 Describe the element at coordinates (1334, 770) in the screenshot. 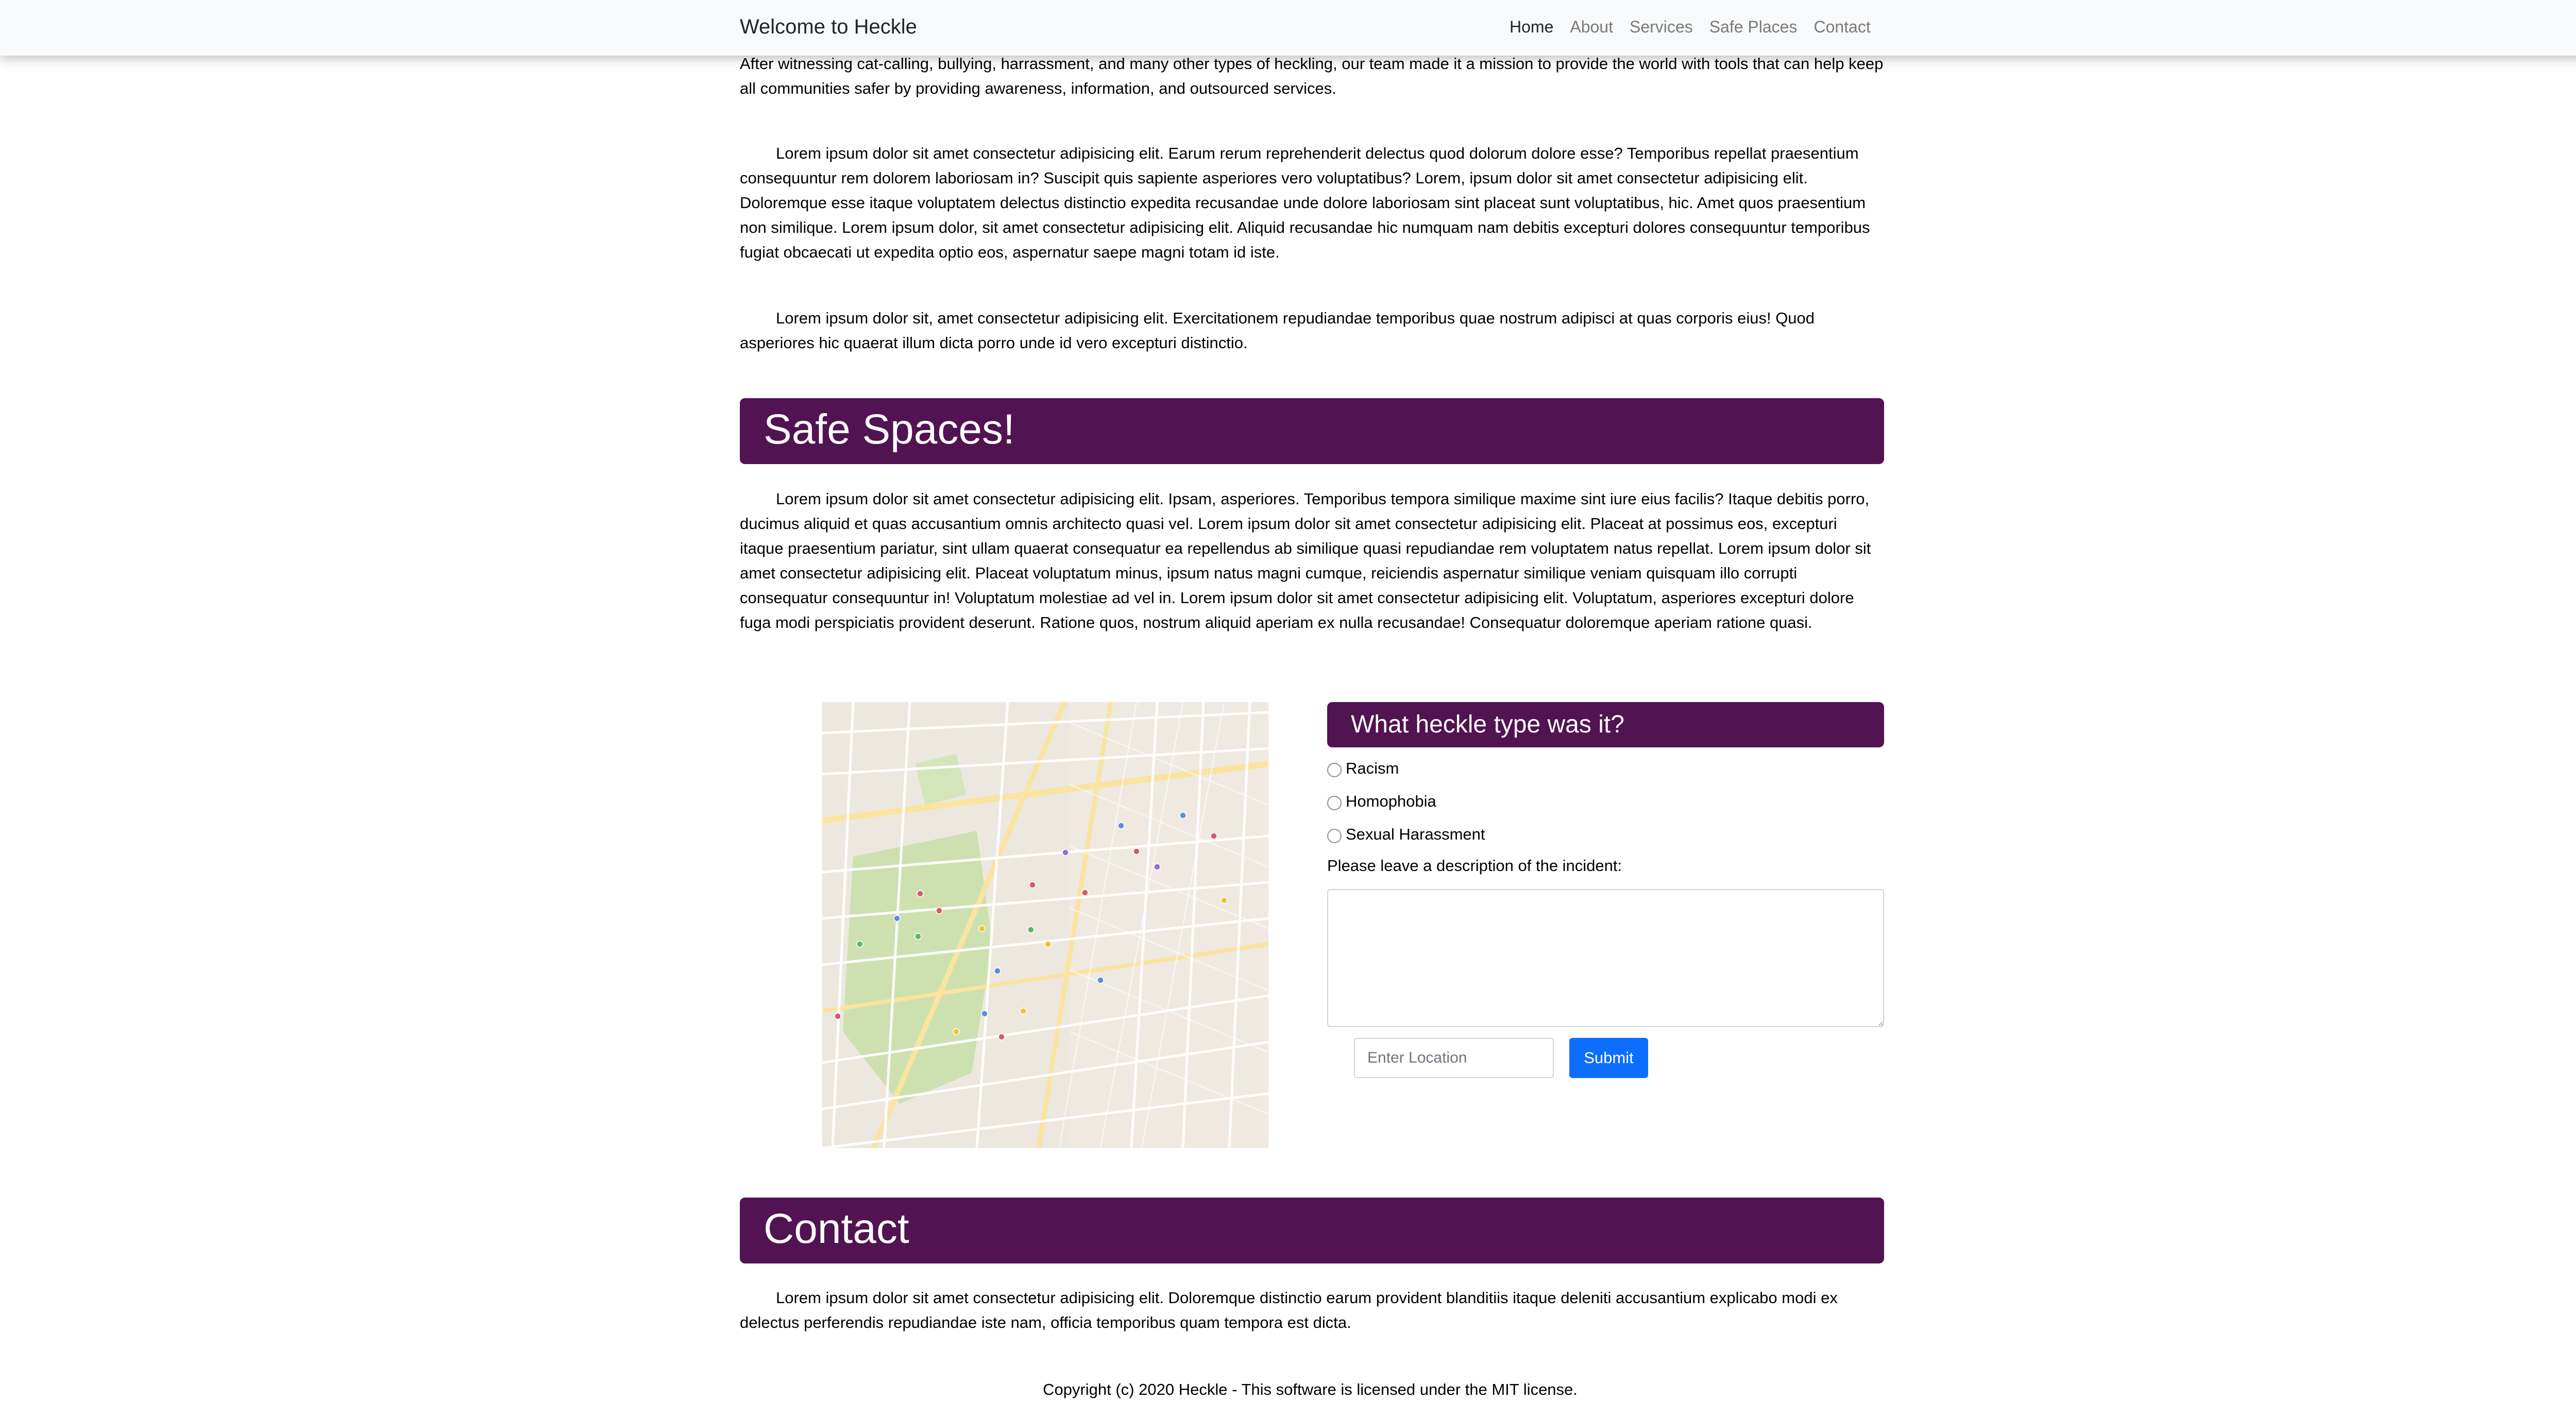

I see `racism-radio` at that location.